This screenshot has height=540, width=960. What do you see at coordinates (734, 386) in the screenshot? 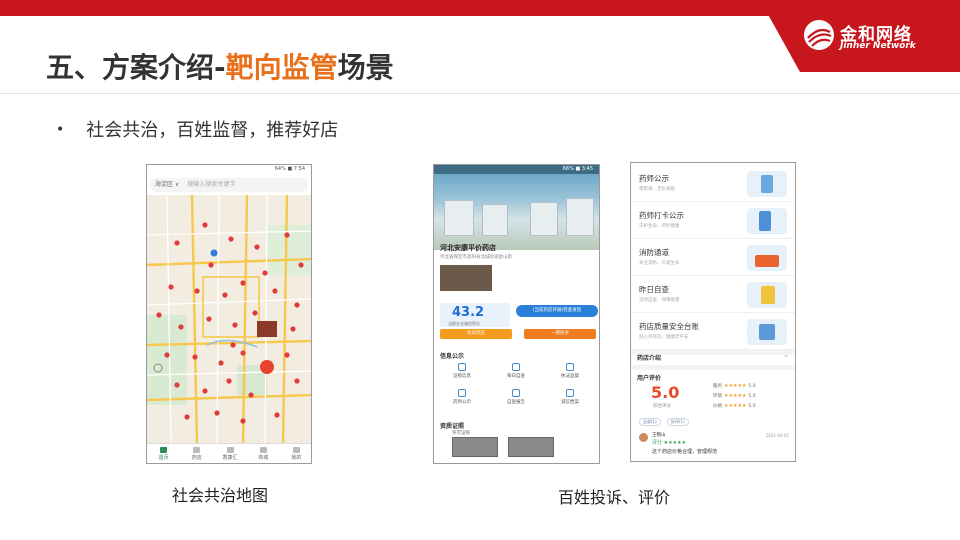
I see `rating-service: 服务 ★★★★★ 5.0` at bounding box center [734, 386].